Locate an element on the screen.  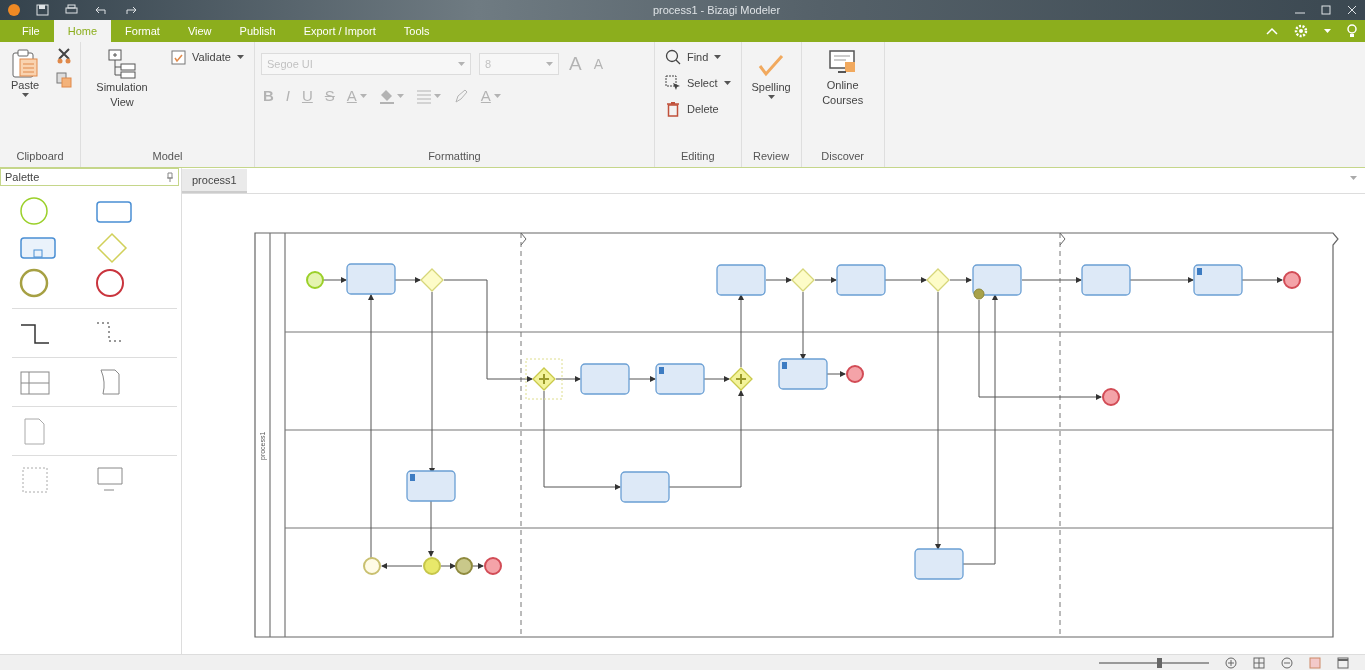
delete-button: Delete is located at coordinates (697, 109).